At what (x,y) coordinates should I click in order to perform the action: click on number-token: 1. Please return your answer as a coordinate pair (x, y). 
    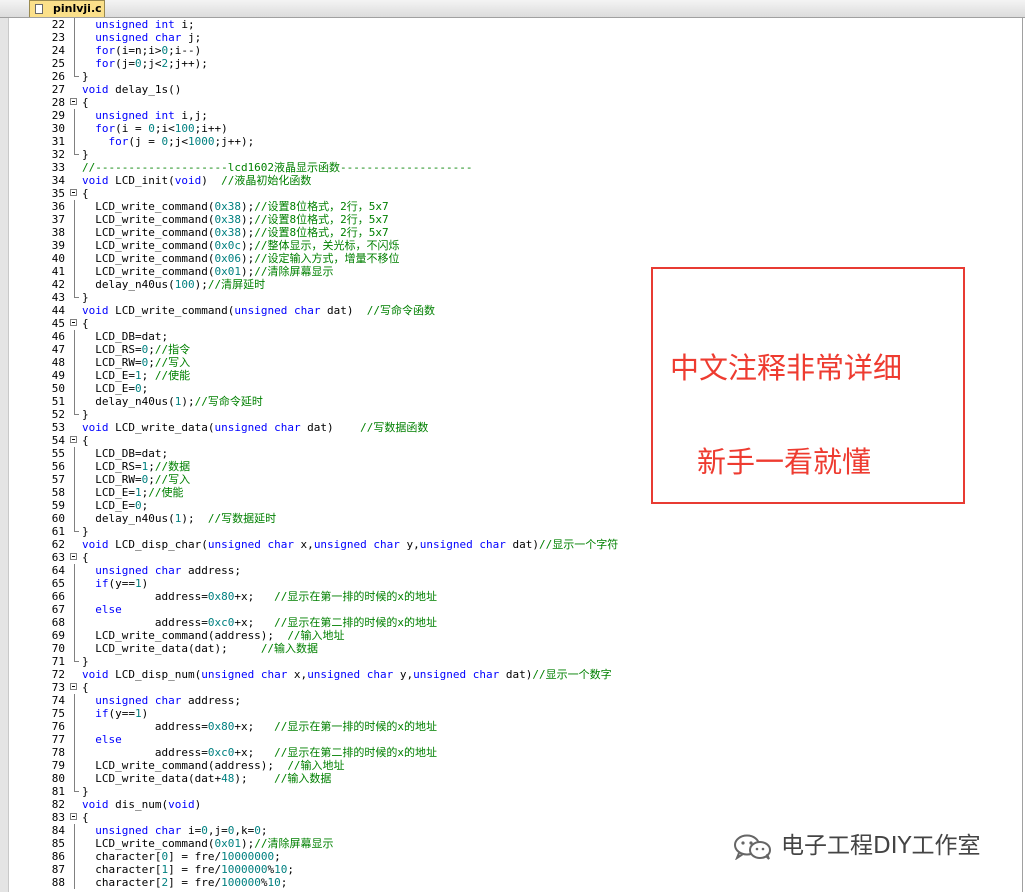
    Looking at the image, I should click on (138, 492).